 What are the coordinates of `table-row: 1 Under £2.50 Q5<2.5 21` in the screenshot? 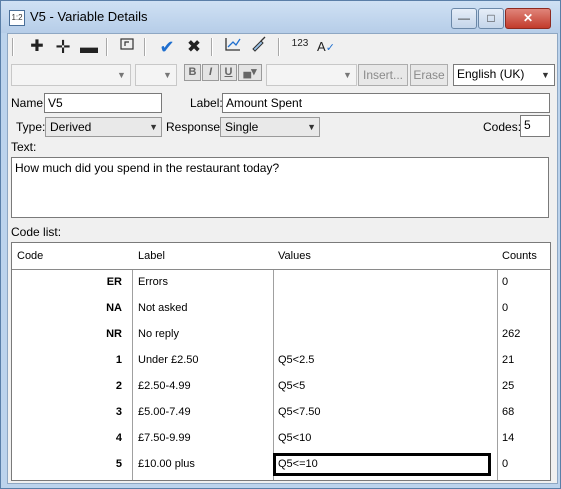 It's located at (281, 360).